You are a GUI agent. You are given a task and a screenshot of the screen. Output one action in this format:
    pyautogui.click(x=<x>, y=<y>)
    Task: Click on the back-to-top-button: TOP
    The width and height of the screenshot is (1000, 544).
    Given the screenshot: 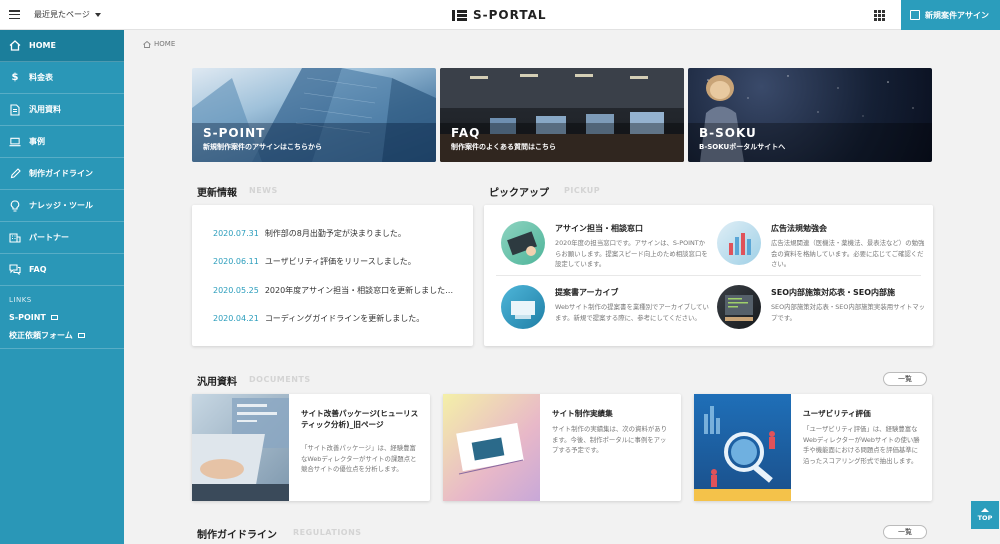 What is the action you would take?
    pyautogui.click(x=985, y=515)
    